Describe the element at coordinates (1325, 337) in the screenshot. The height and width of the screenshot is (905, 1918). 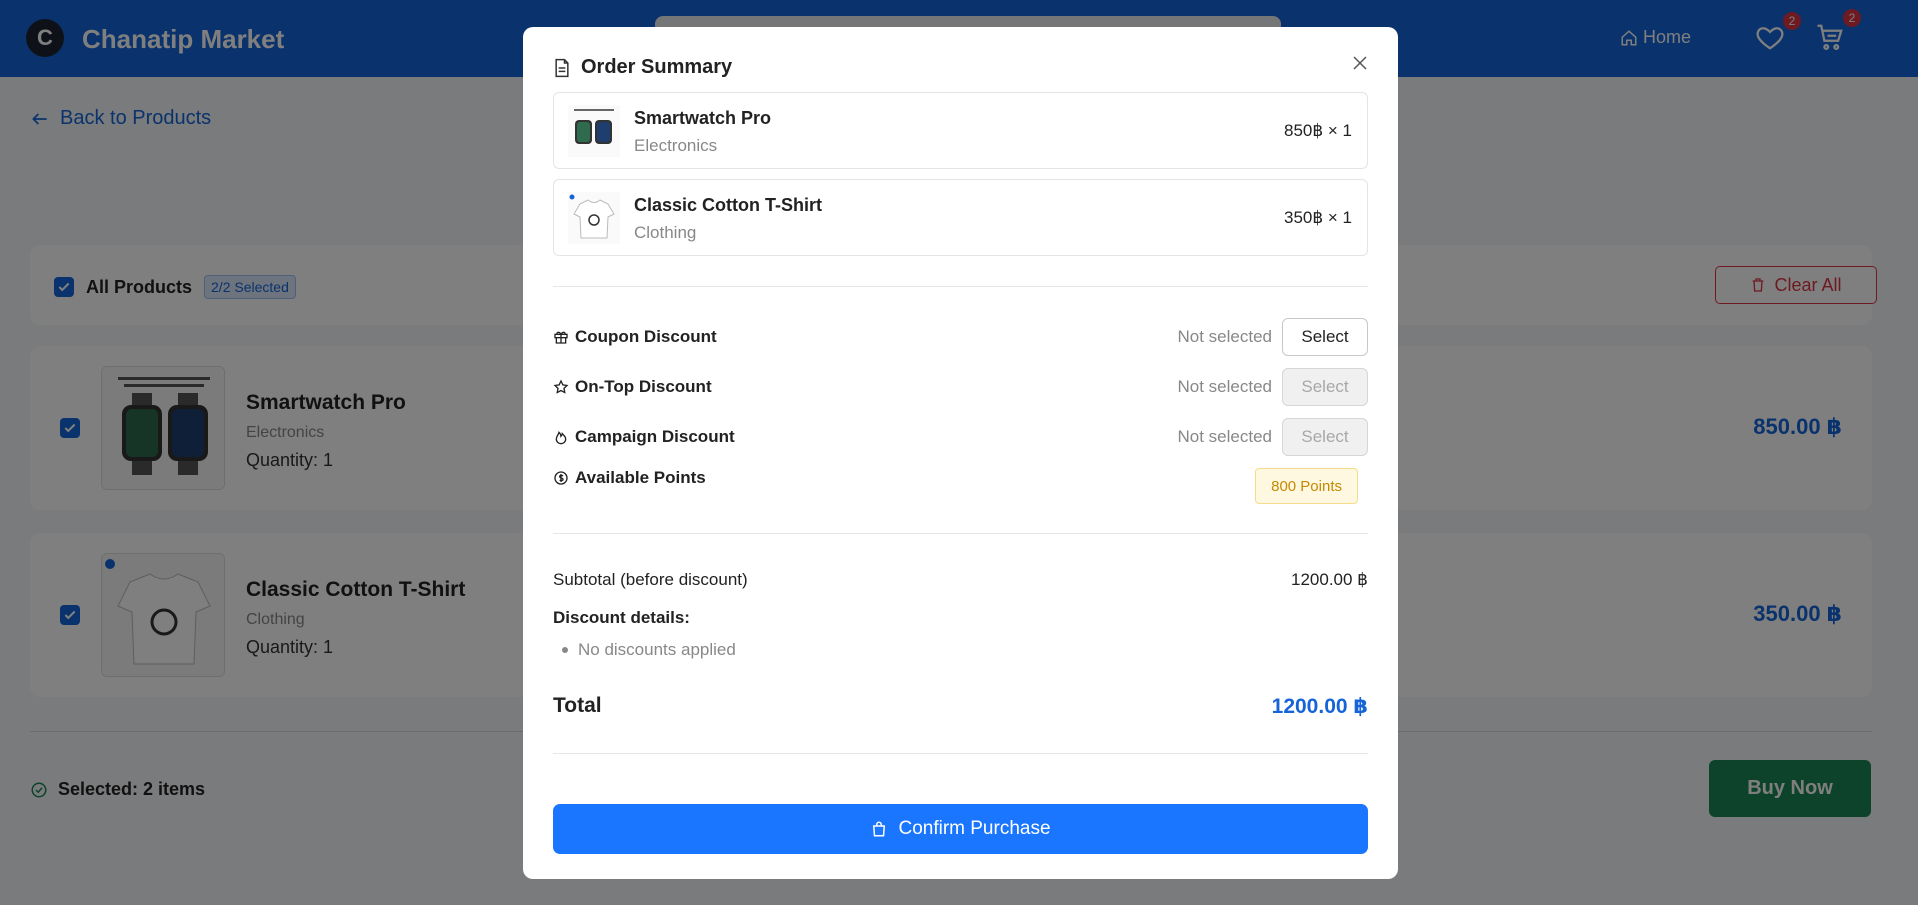
I see `coupon-select-button: Select` at that location.